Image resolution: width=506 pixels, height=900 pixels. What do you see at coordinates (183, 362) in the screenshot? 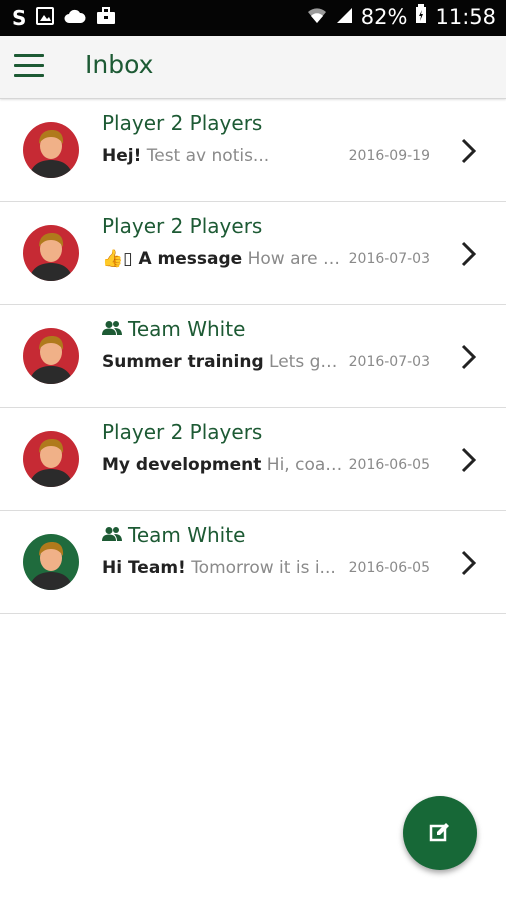
I see `message-subject: Summer training` at bounding box center [183, 362].